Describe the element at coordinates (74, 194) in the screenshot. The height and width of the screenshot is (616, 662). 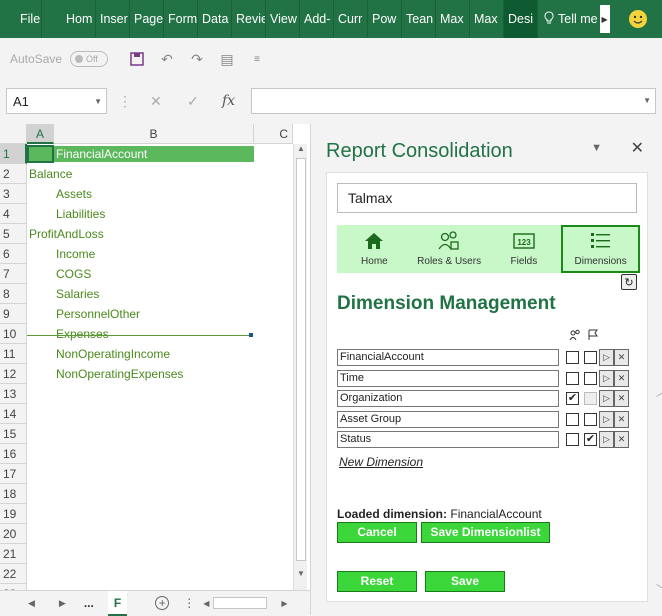
I see `table-cell: Assets` at that location.